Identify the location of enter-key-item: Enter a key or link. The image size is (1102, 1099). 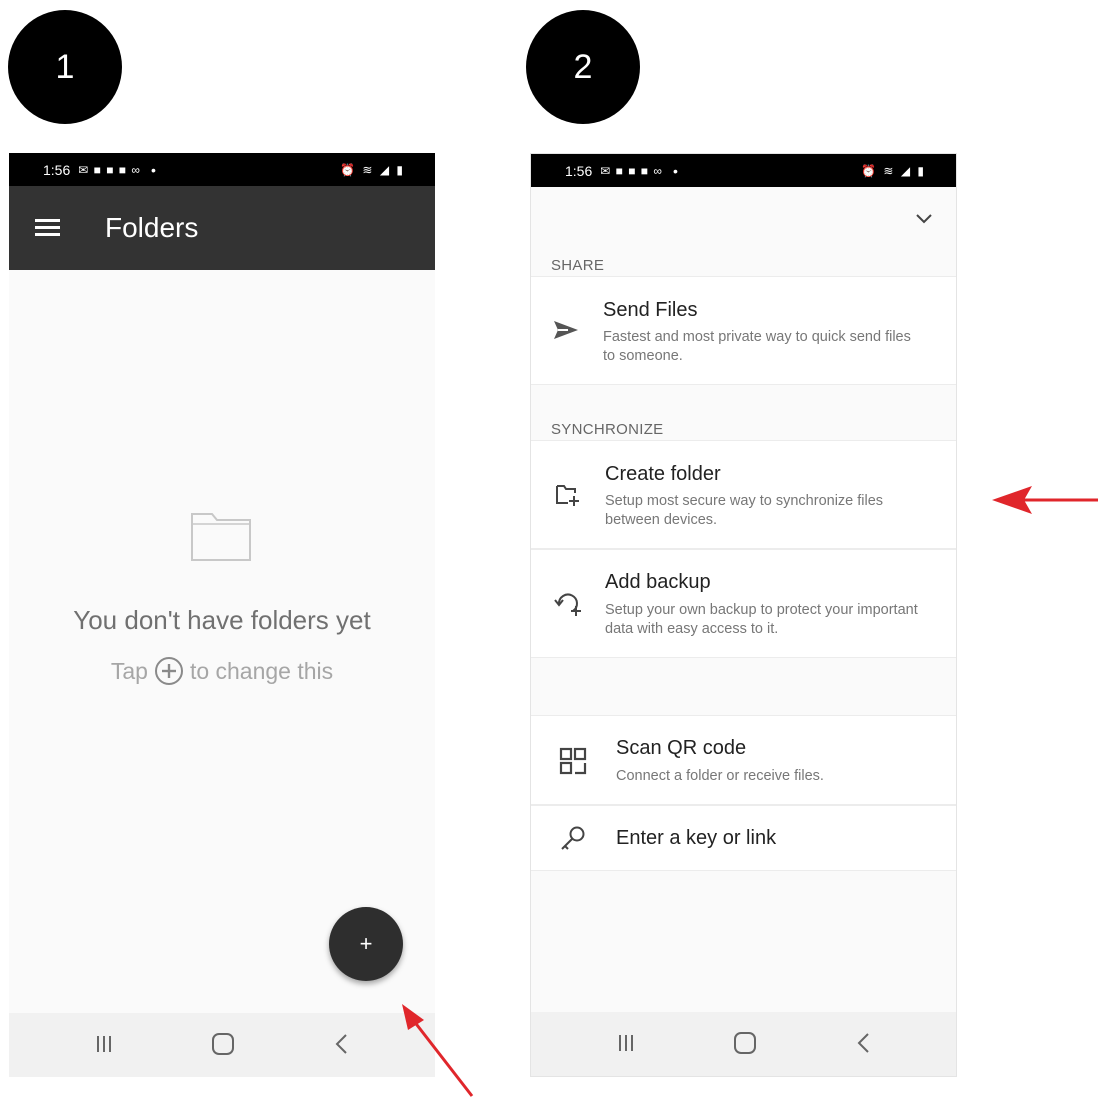
(743, 838).